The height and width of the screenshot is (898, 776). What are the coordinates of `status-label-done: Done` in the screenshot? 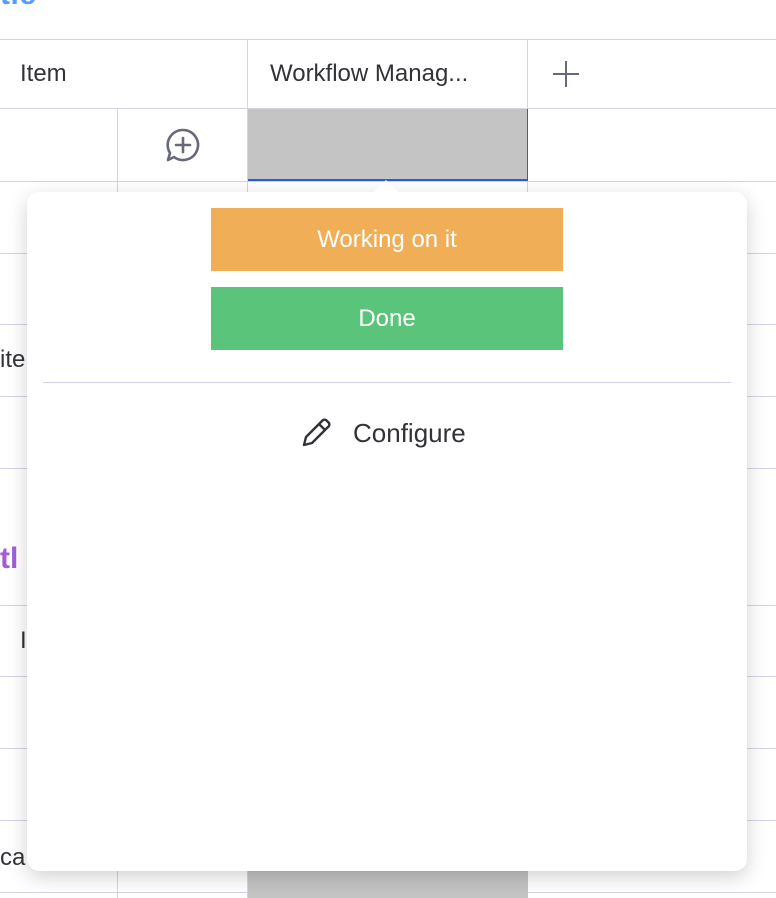 It's located at (387, 318).